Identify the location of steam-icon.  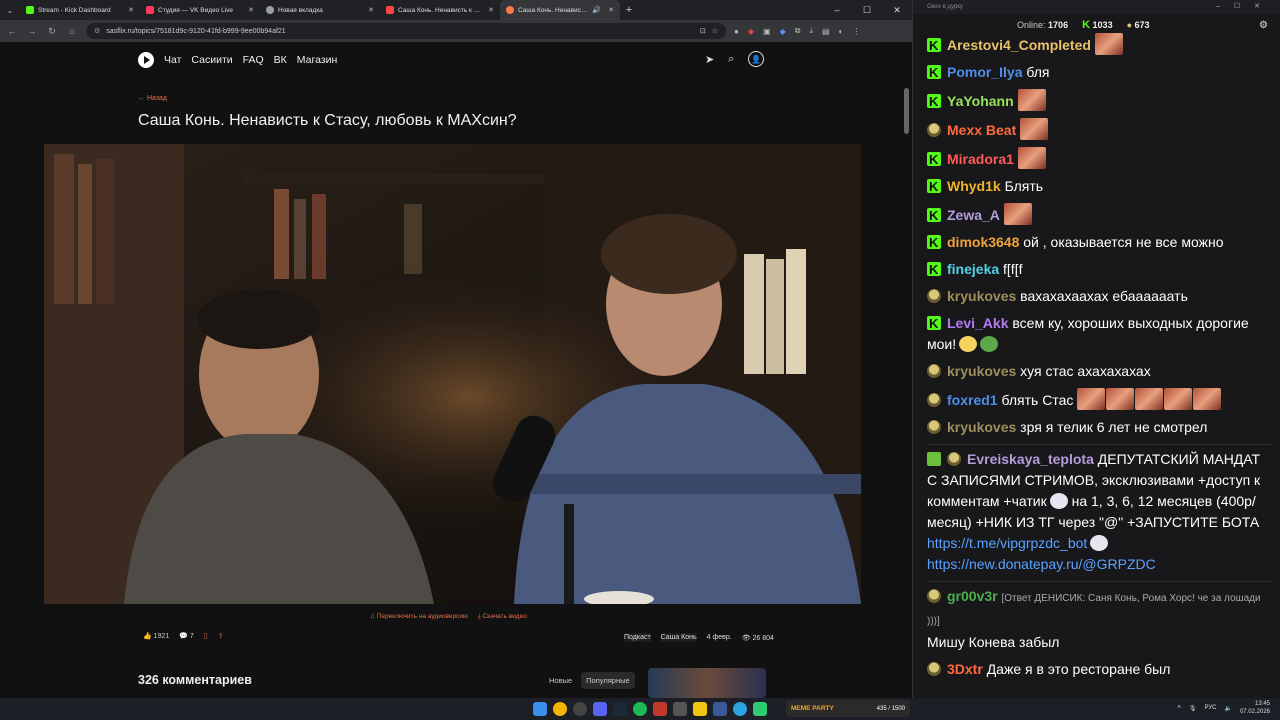
(620, 709).